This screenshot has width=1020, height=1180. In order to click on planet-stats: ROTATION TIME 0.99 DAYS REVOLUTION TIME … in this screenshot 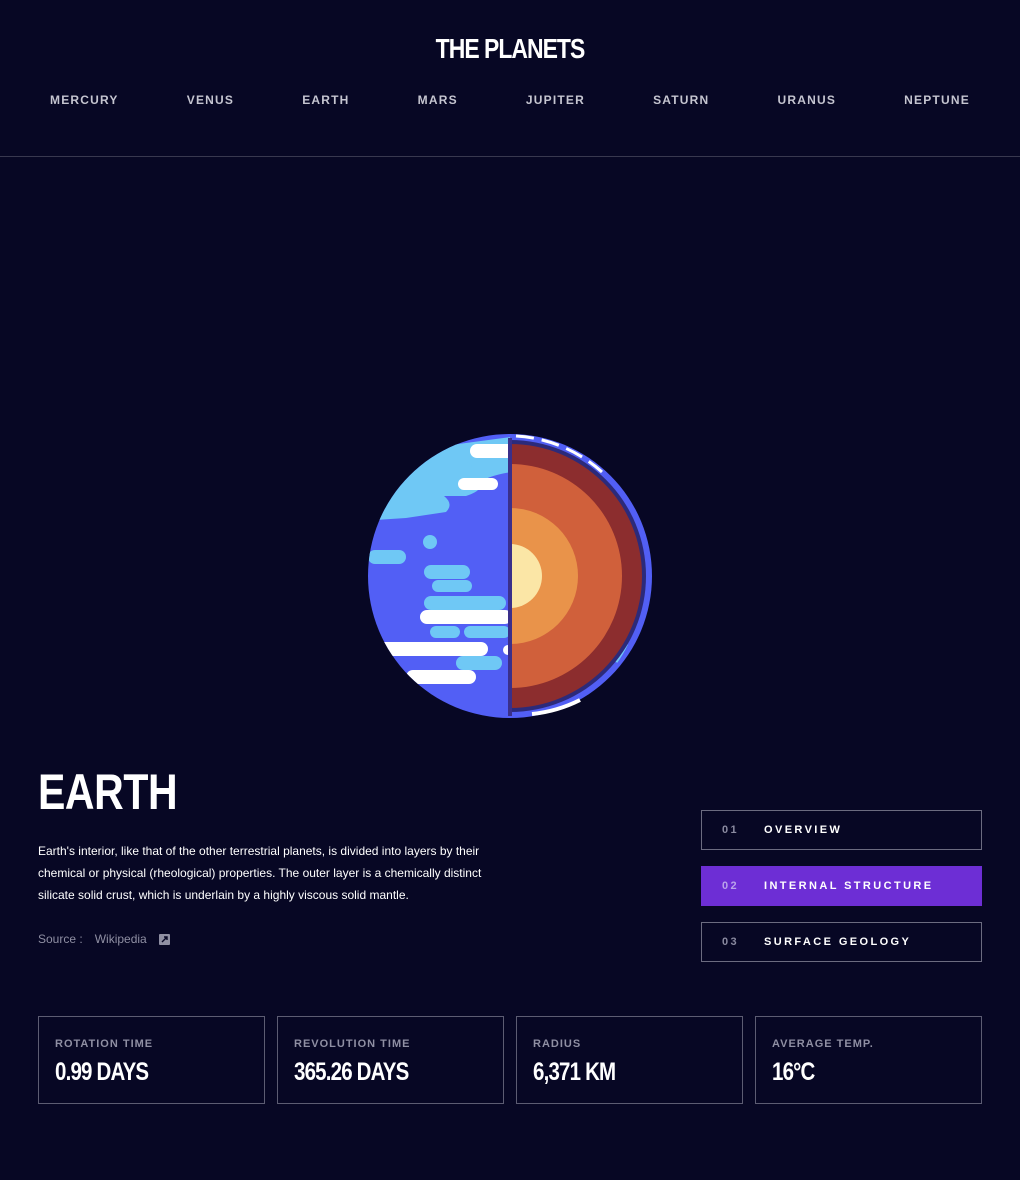, I will do `click(510, 1060)`.